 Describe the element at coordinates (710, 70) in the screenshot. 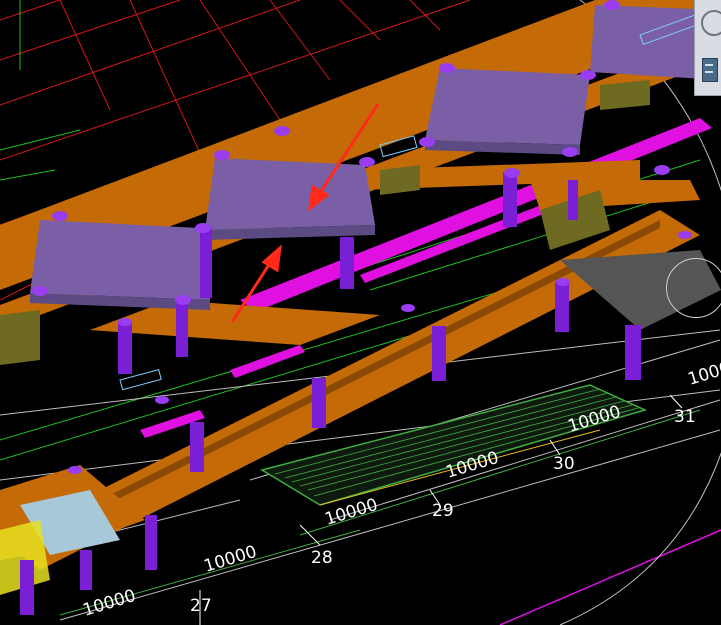

I see `navigation-bar-icon` at that location.